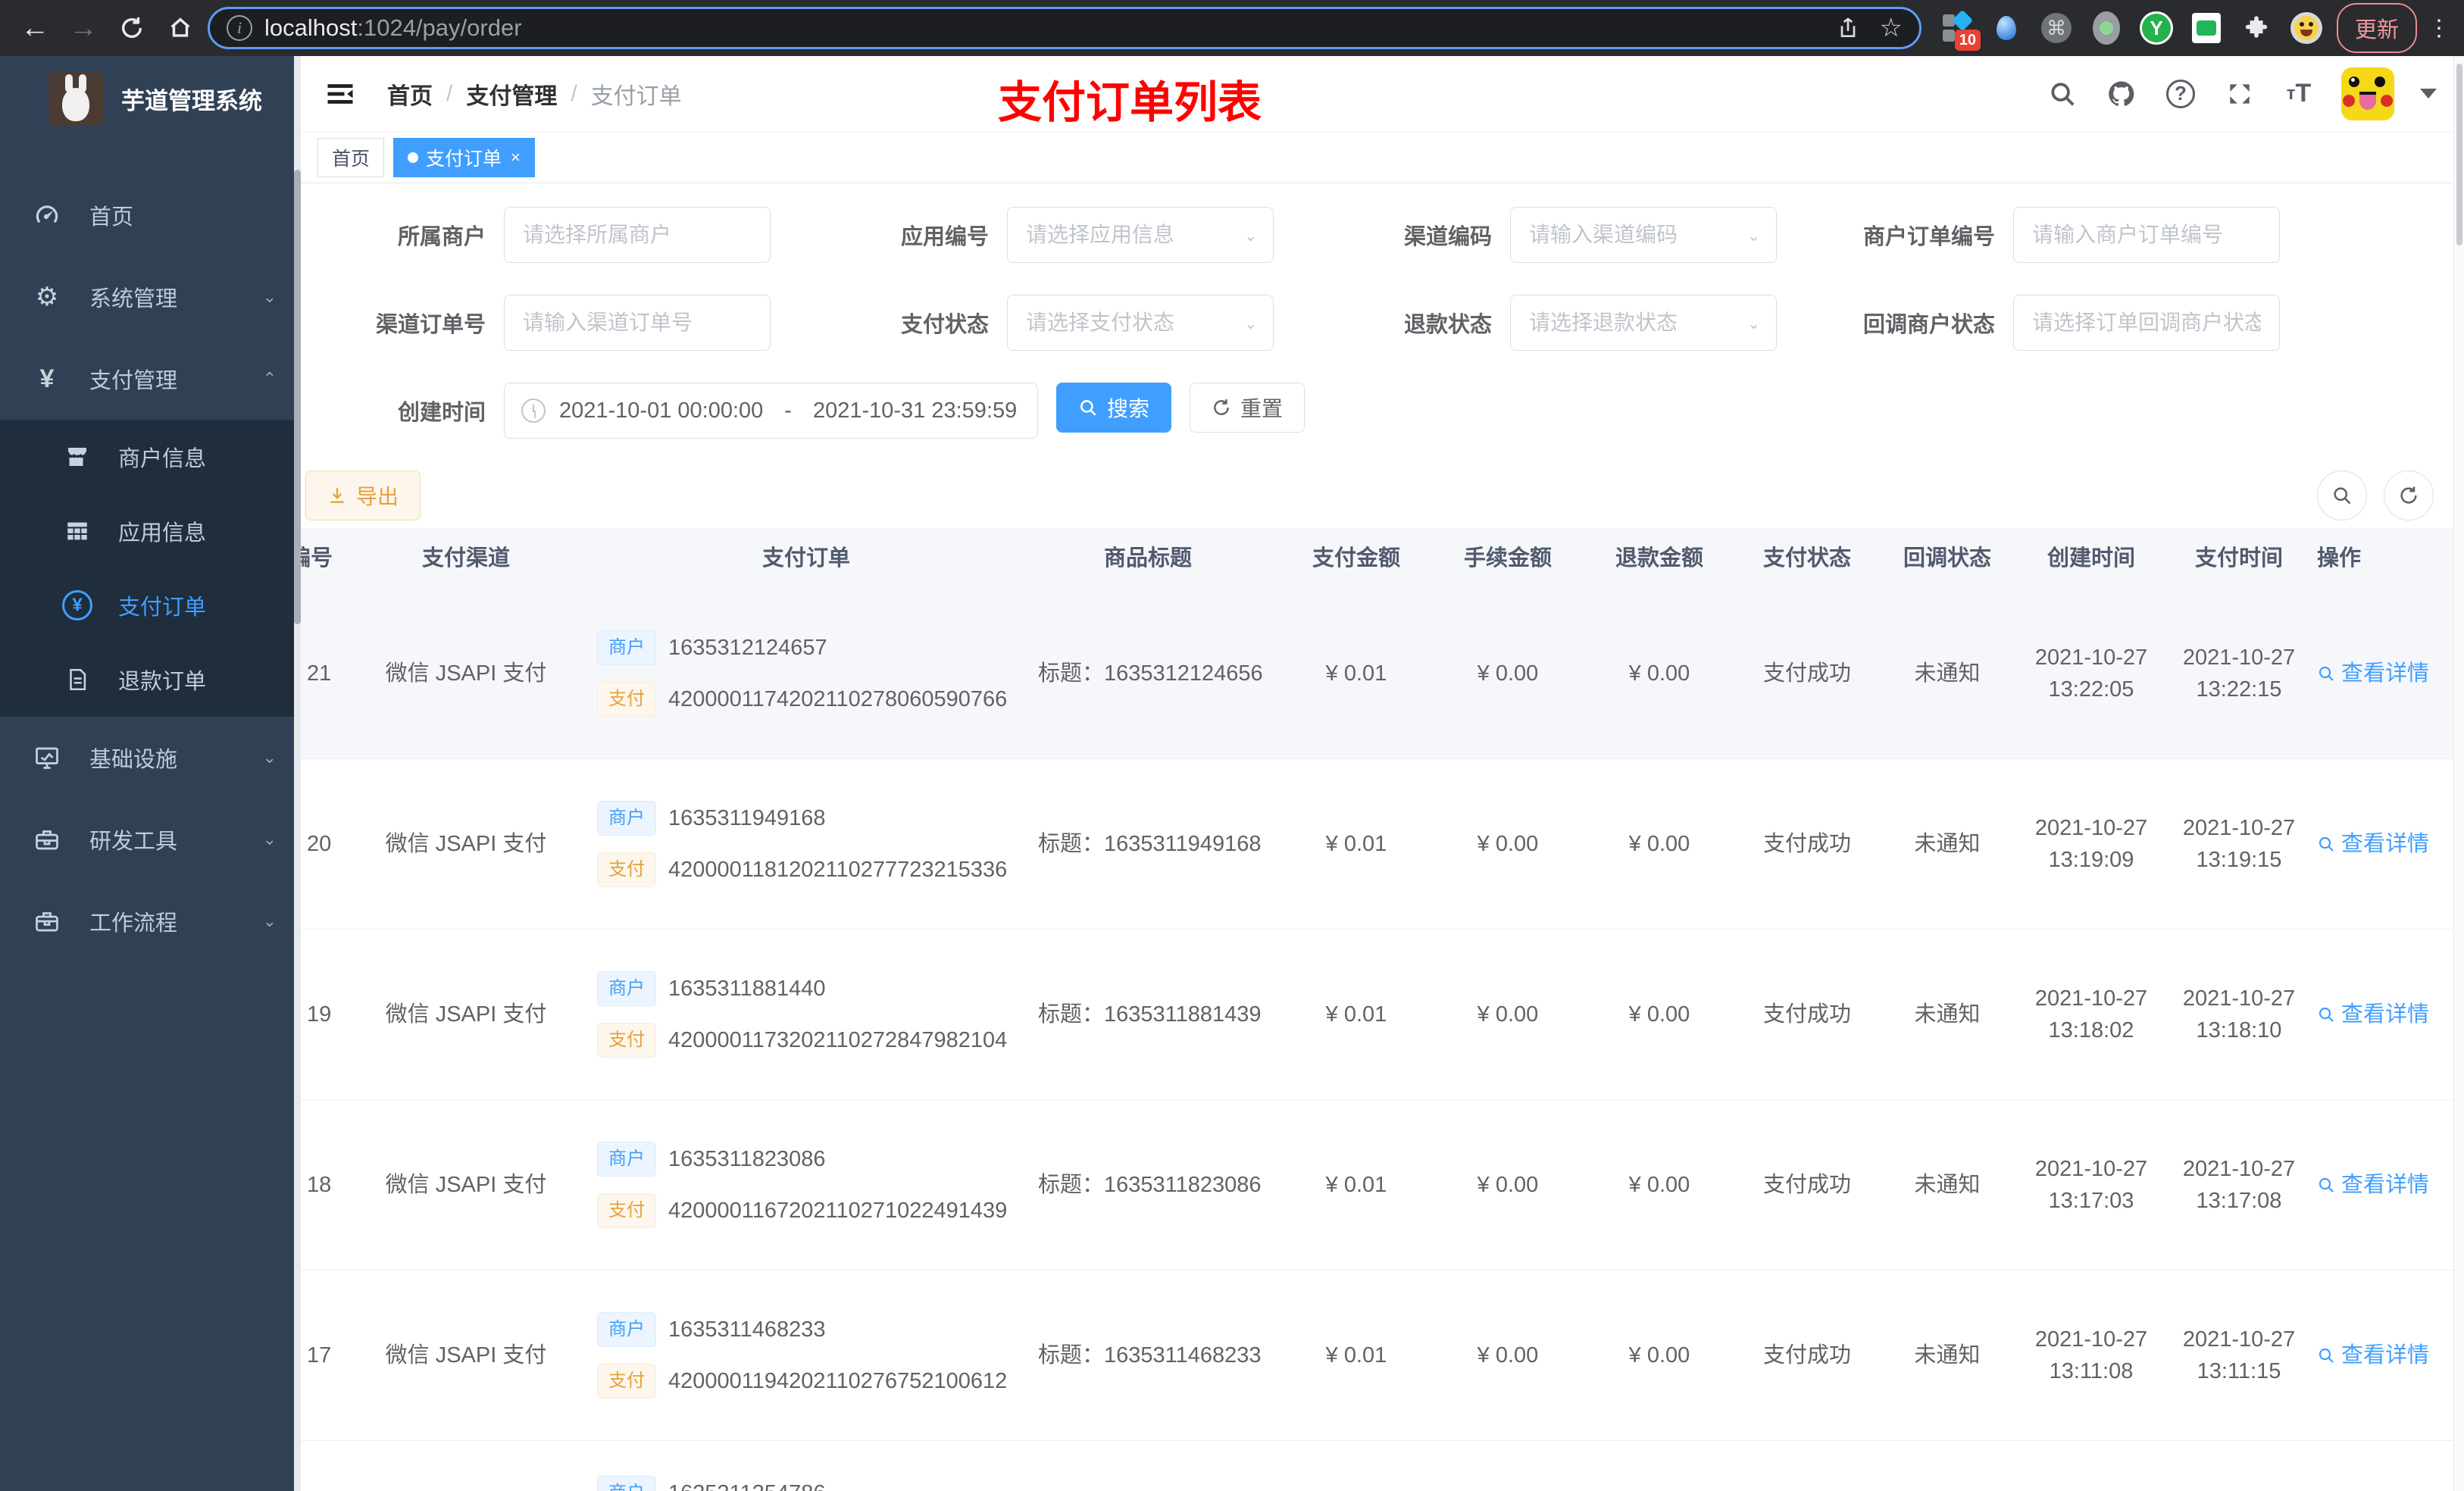 The image size is (2464, 1491). I want to click on sidebar-item-payment: ¥ 支付管理 ⌃, so click(150, 379).